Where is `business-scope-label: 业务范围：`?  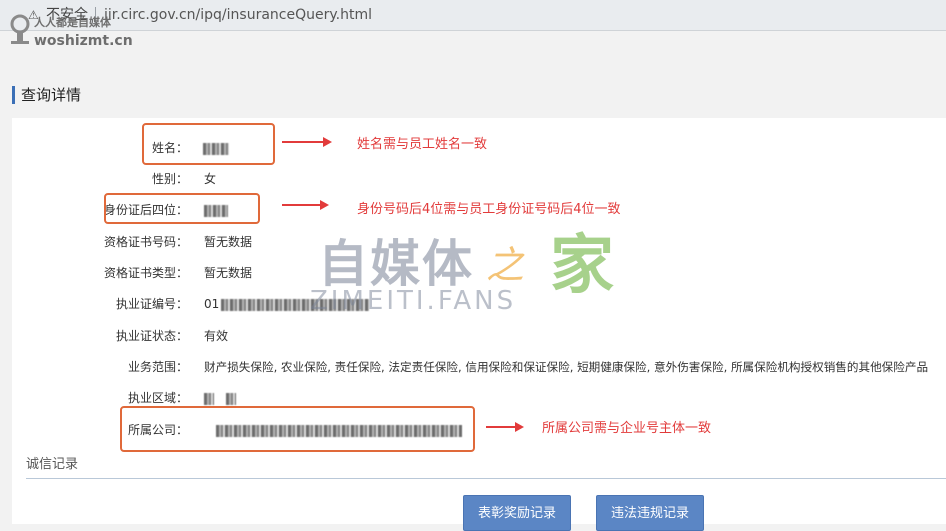
business-scope-label: 业务范围： is located at coordinates (157, 367).